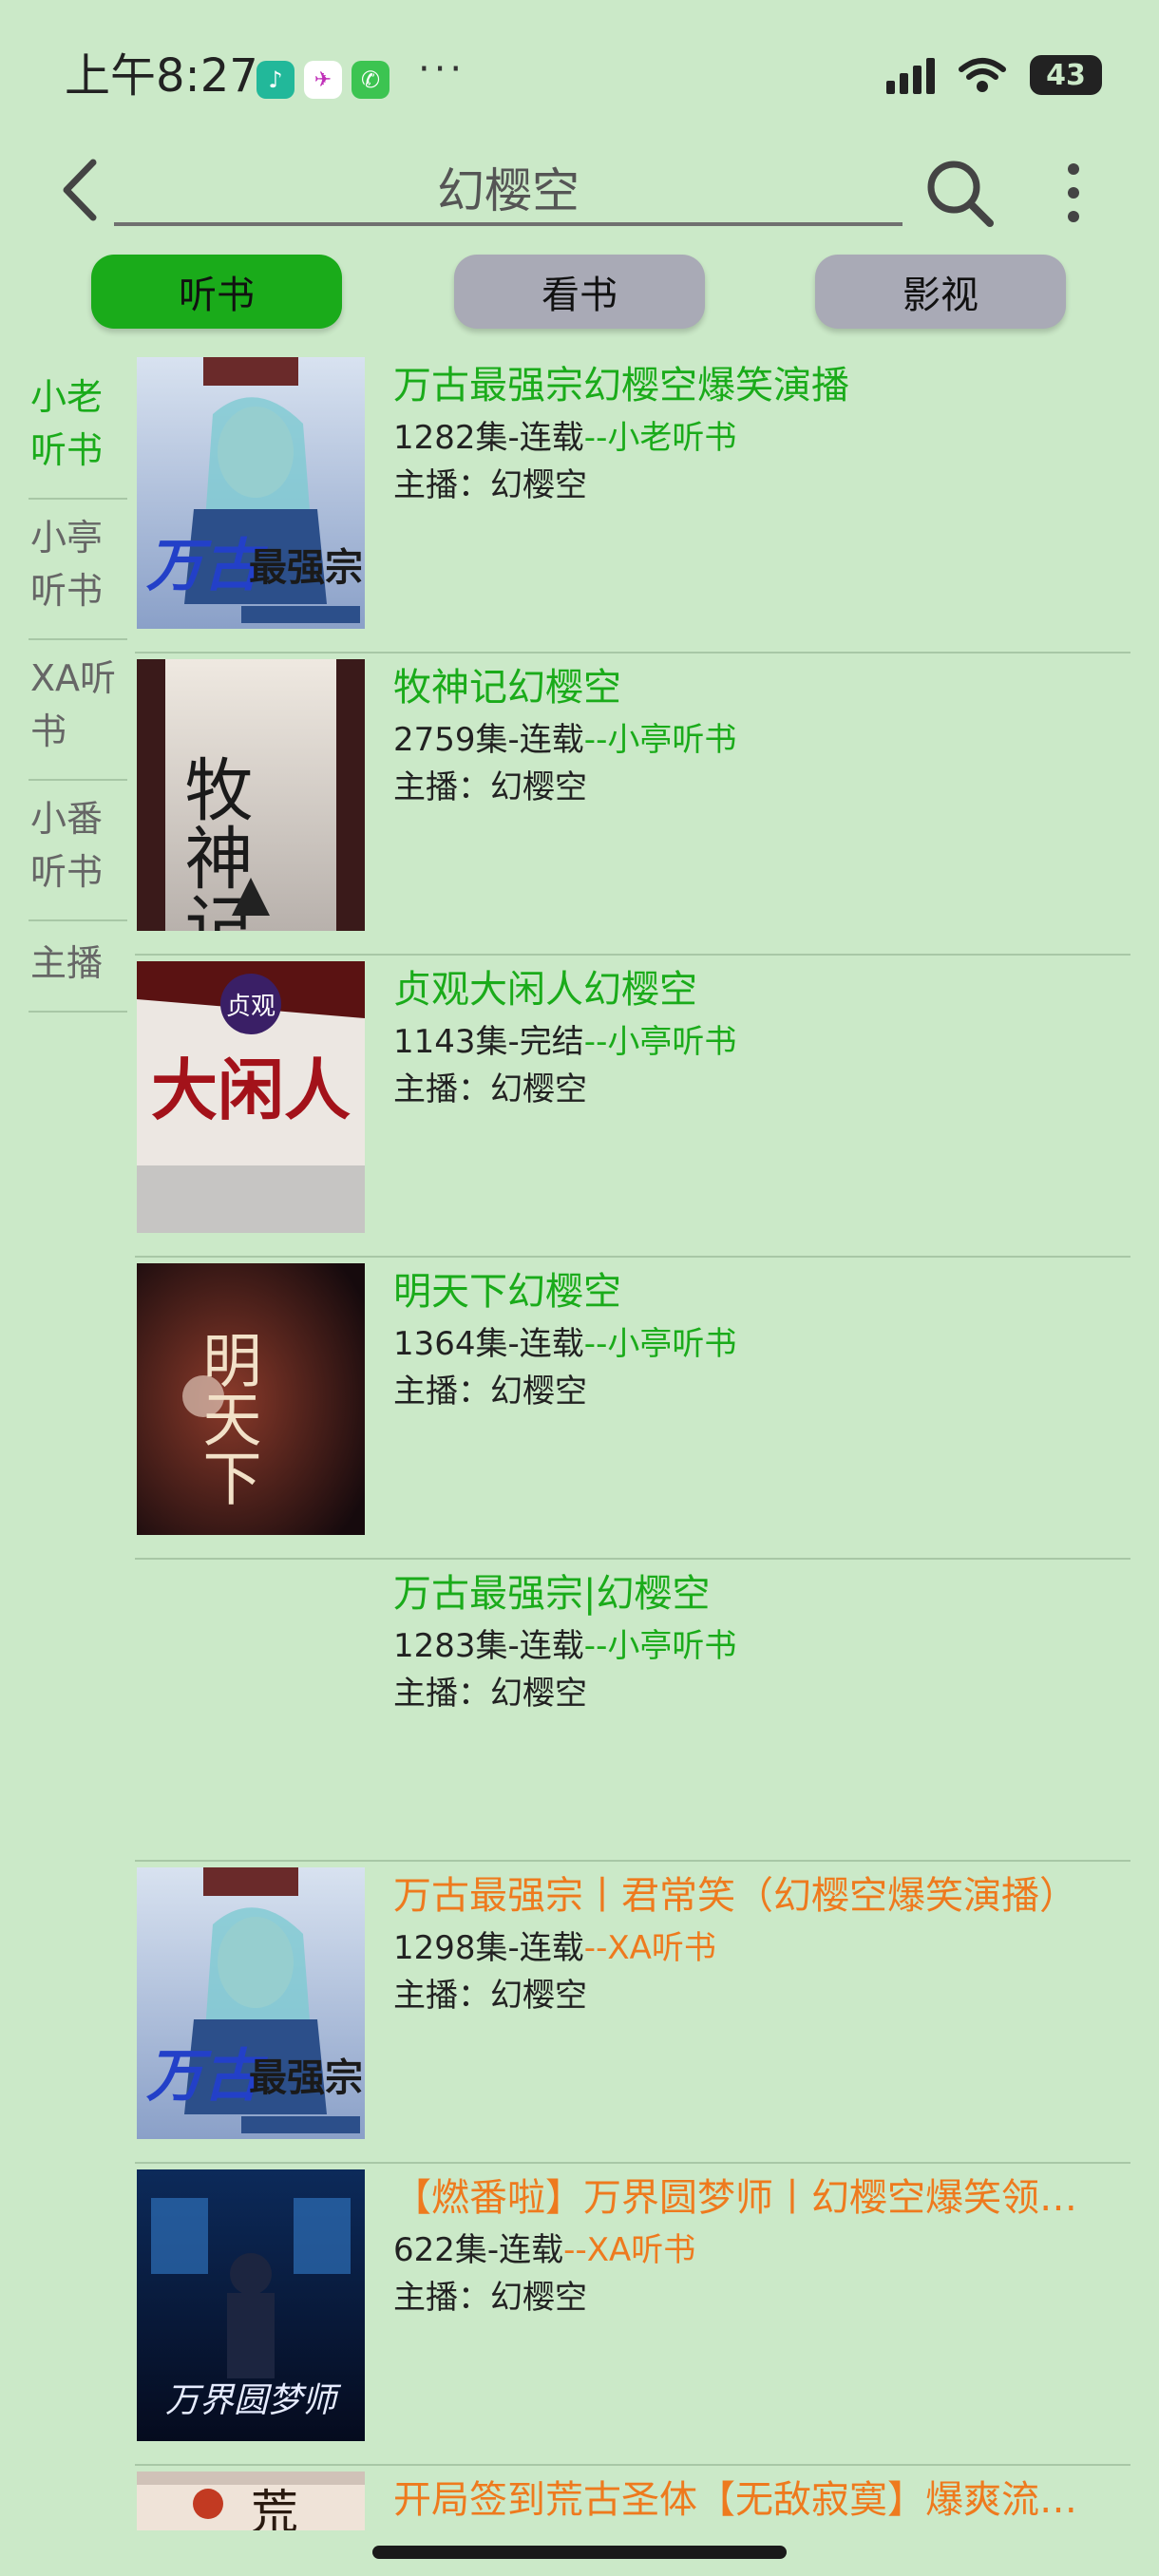 Image resolution: width=1159 pixels, height=2576 pixels. I want to click on book-episodes: 1364集-连载--小亭听书, so click(565, 1344).